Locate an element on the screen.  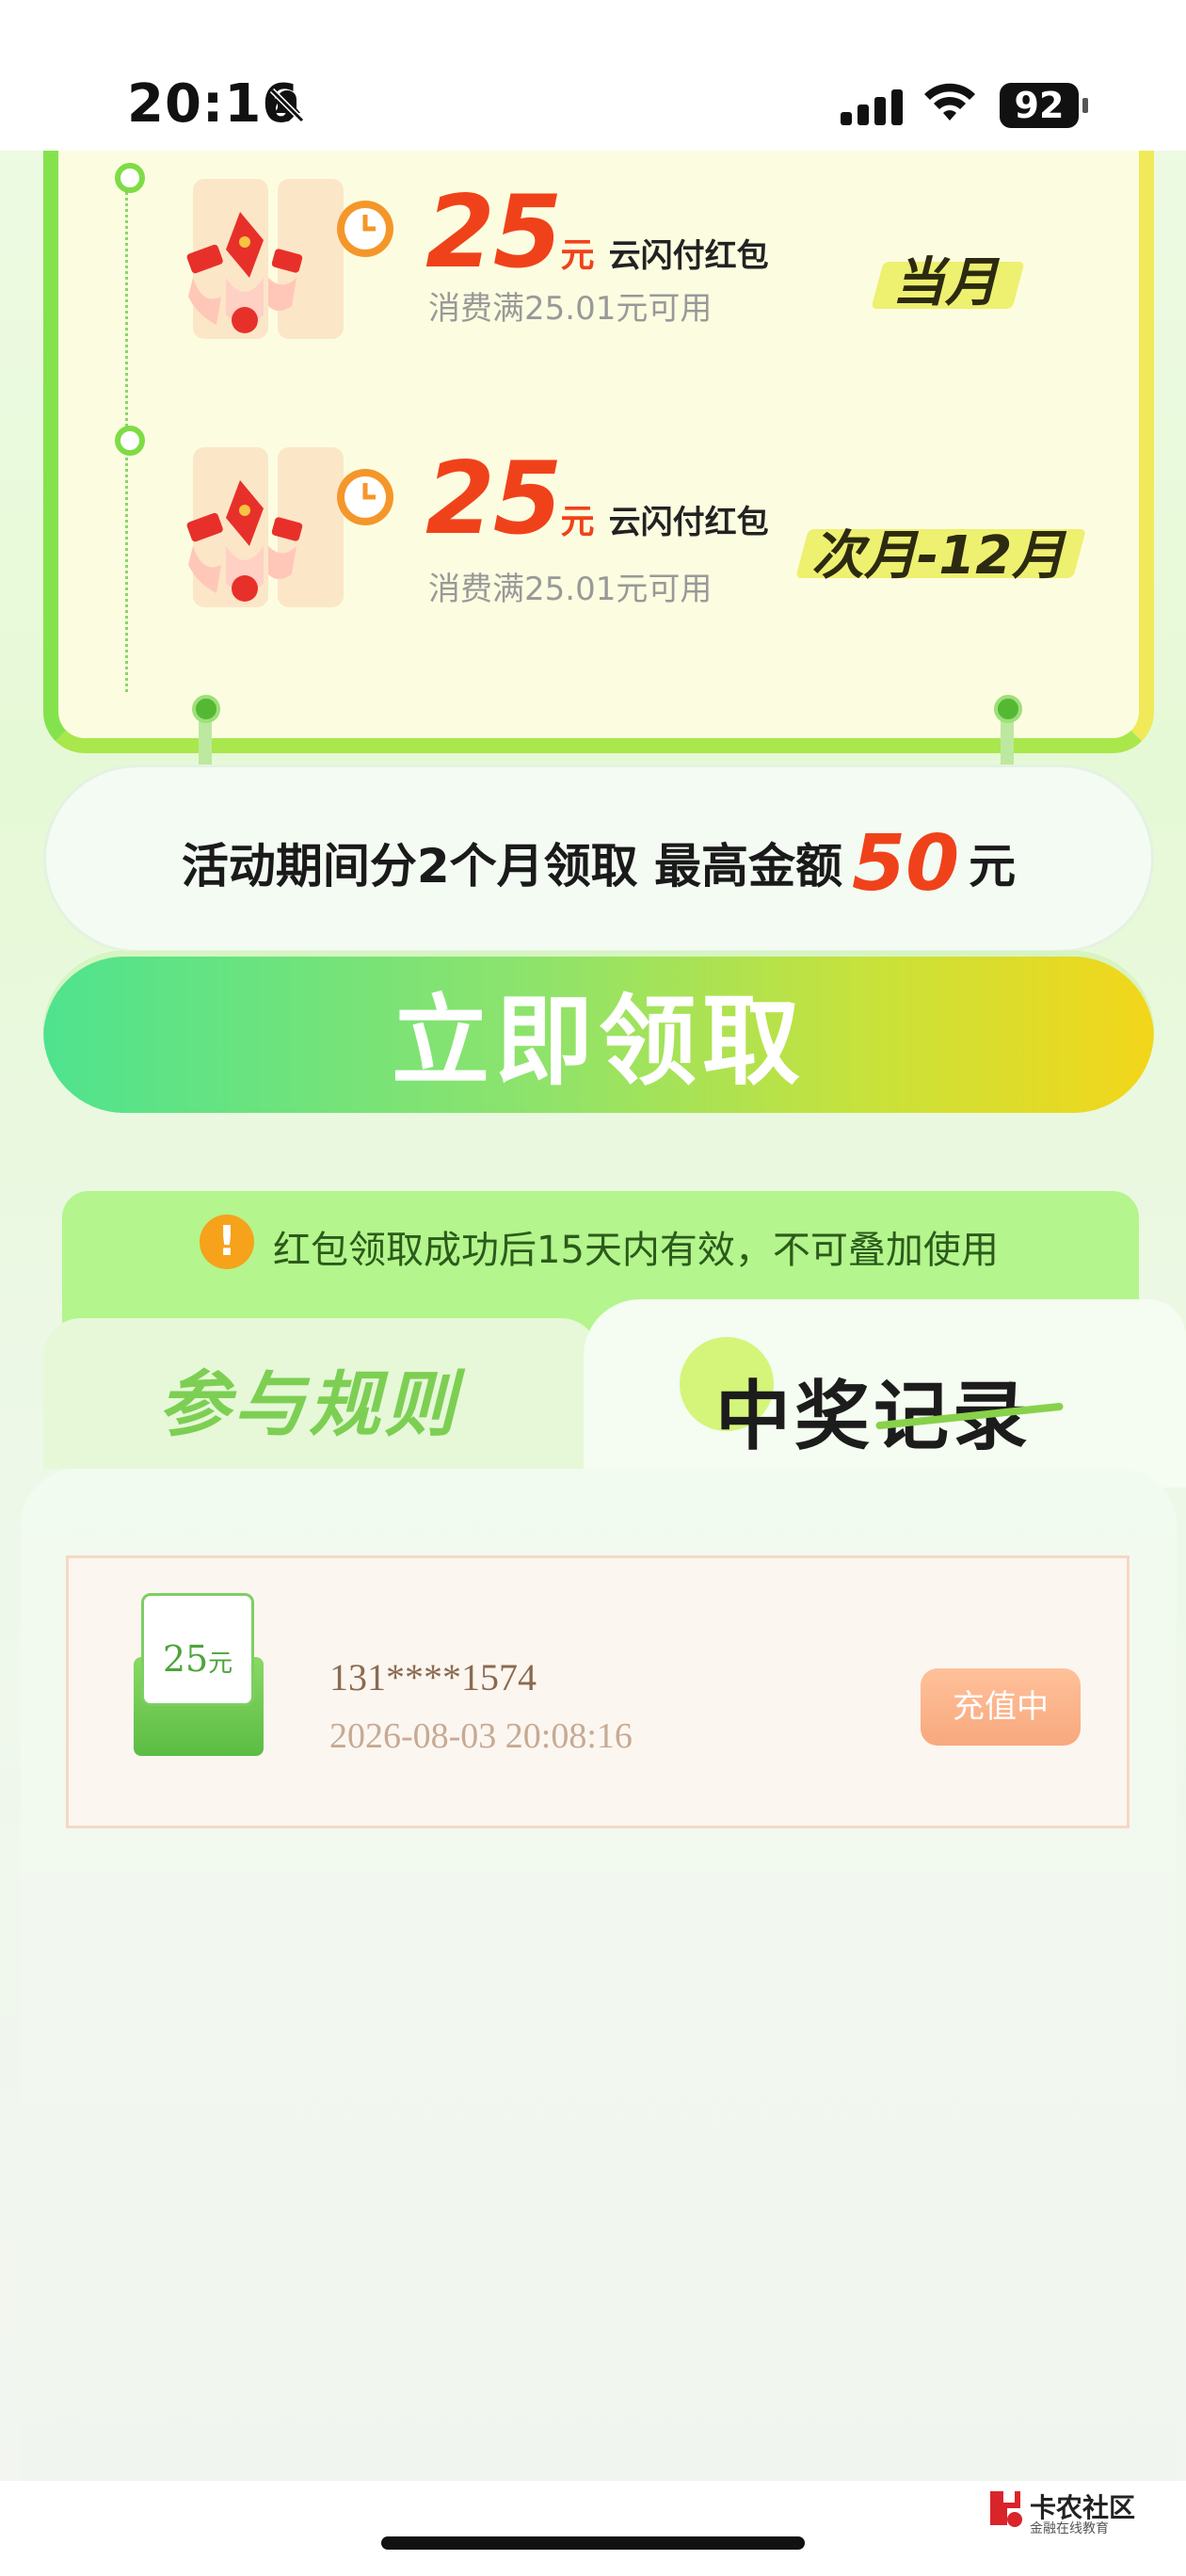
kanong-logo-icon is located at coordinates (1006, 2509).